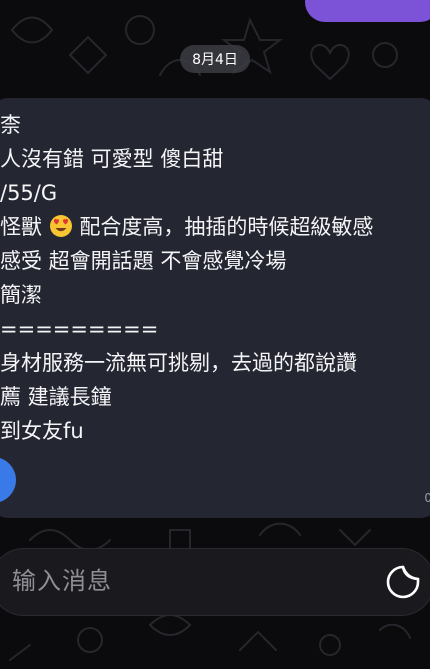 Image resolution: width=430 pixels, height=669 pixels. I want to click on date-separator: 8月4日, so click(215, 59).